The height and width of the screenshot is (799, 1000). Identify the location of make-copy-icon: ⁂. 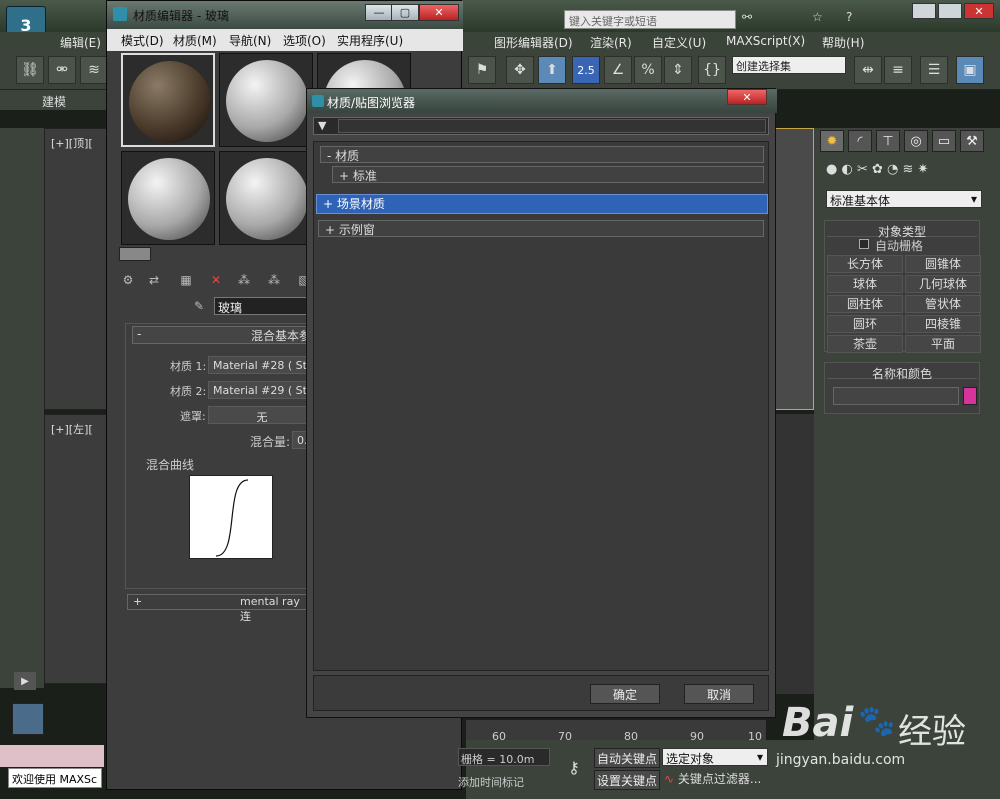
(244, 280).